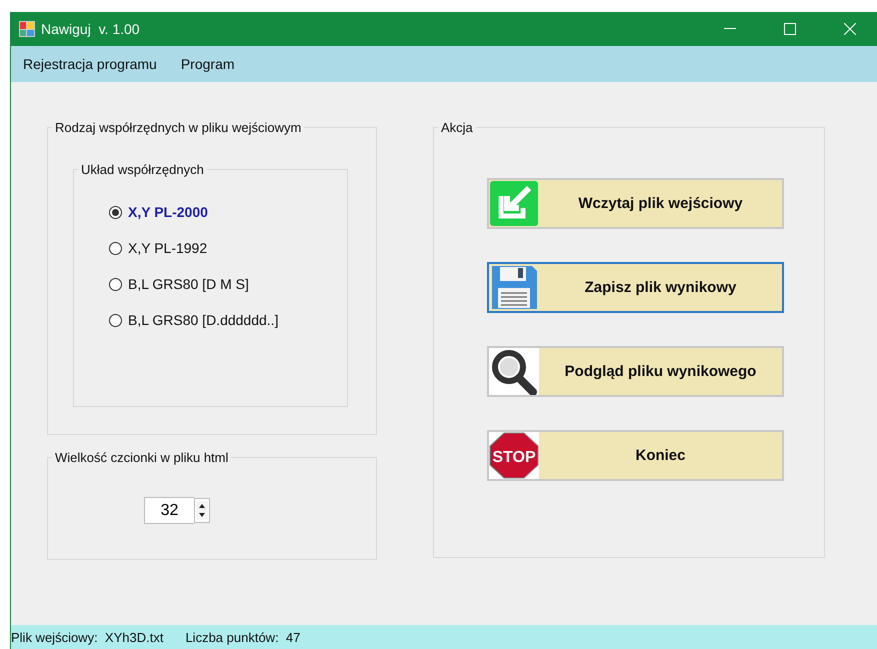  Describe the element at coordinates (228, 248) in the screenshot. I see `radio-option: X,Y PL-1992` at that location.